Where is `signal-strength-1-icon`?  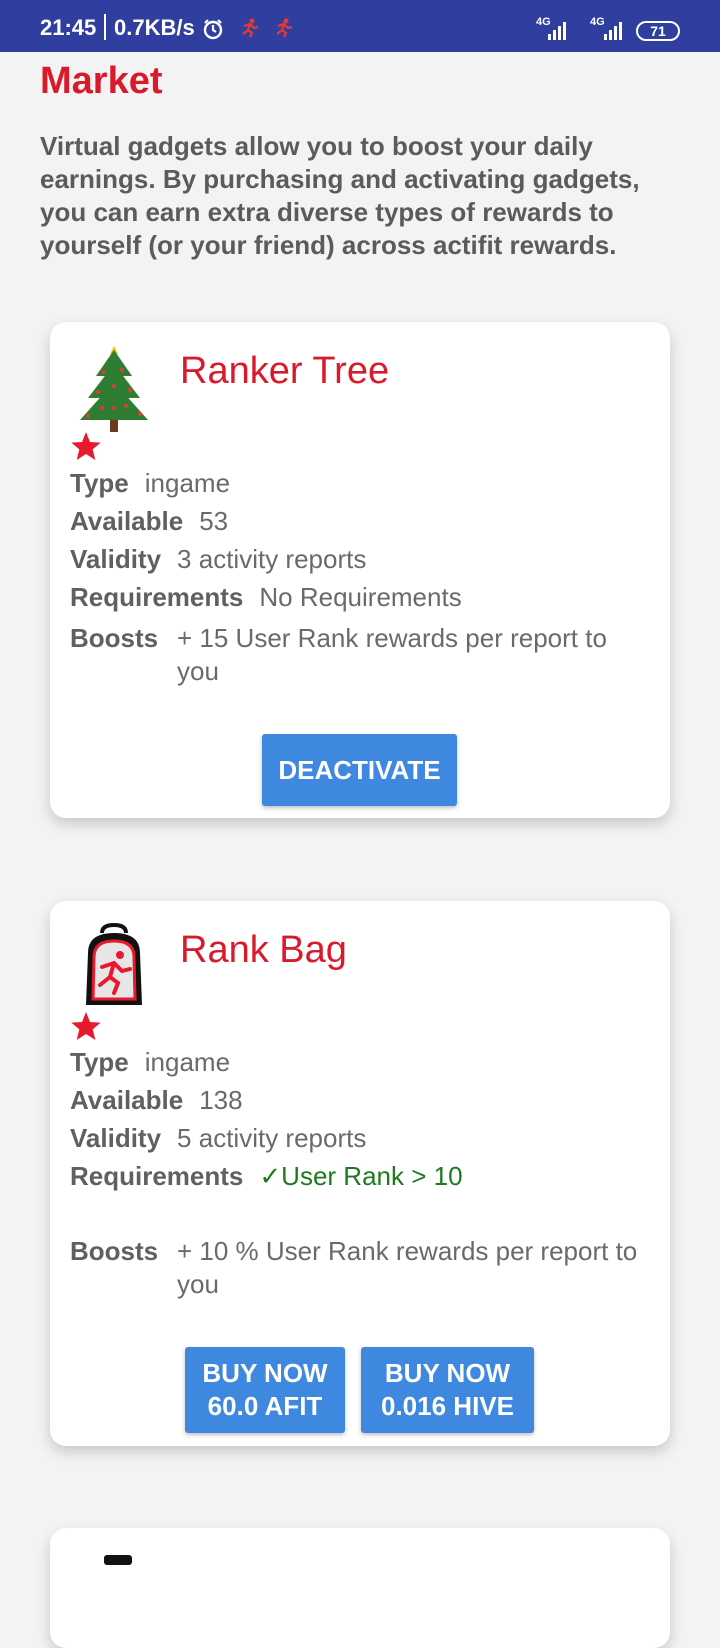
signal-strength-1-icon is located at coordinates (557, 31).